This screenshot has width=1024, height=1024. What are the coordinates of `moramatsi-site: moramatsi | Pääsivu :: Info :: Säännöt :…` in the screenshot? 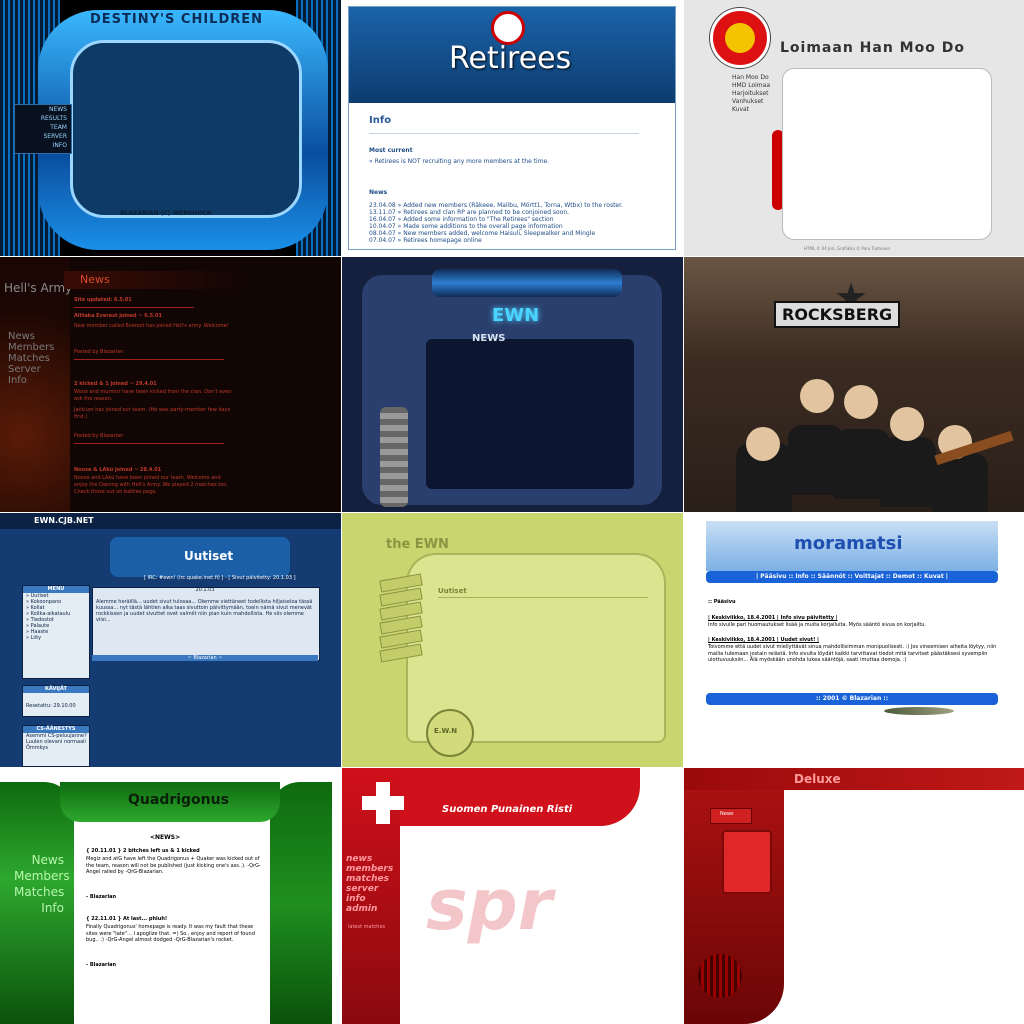 It's located at (854, 640).